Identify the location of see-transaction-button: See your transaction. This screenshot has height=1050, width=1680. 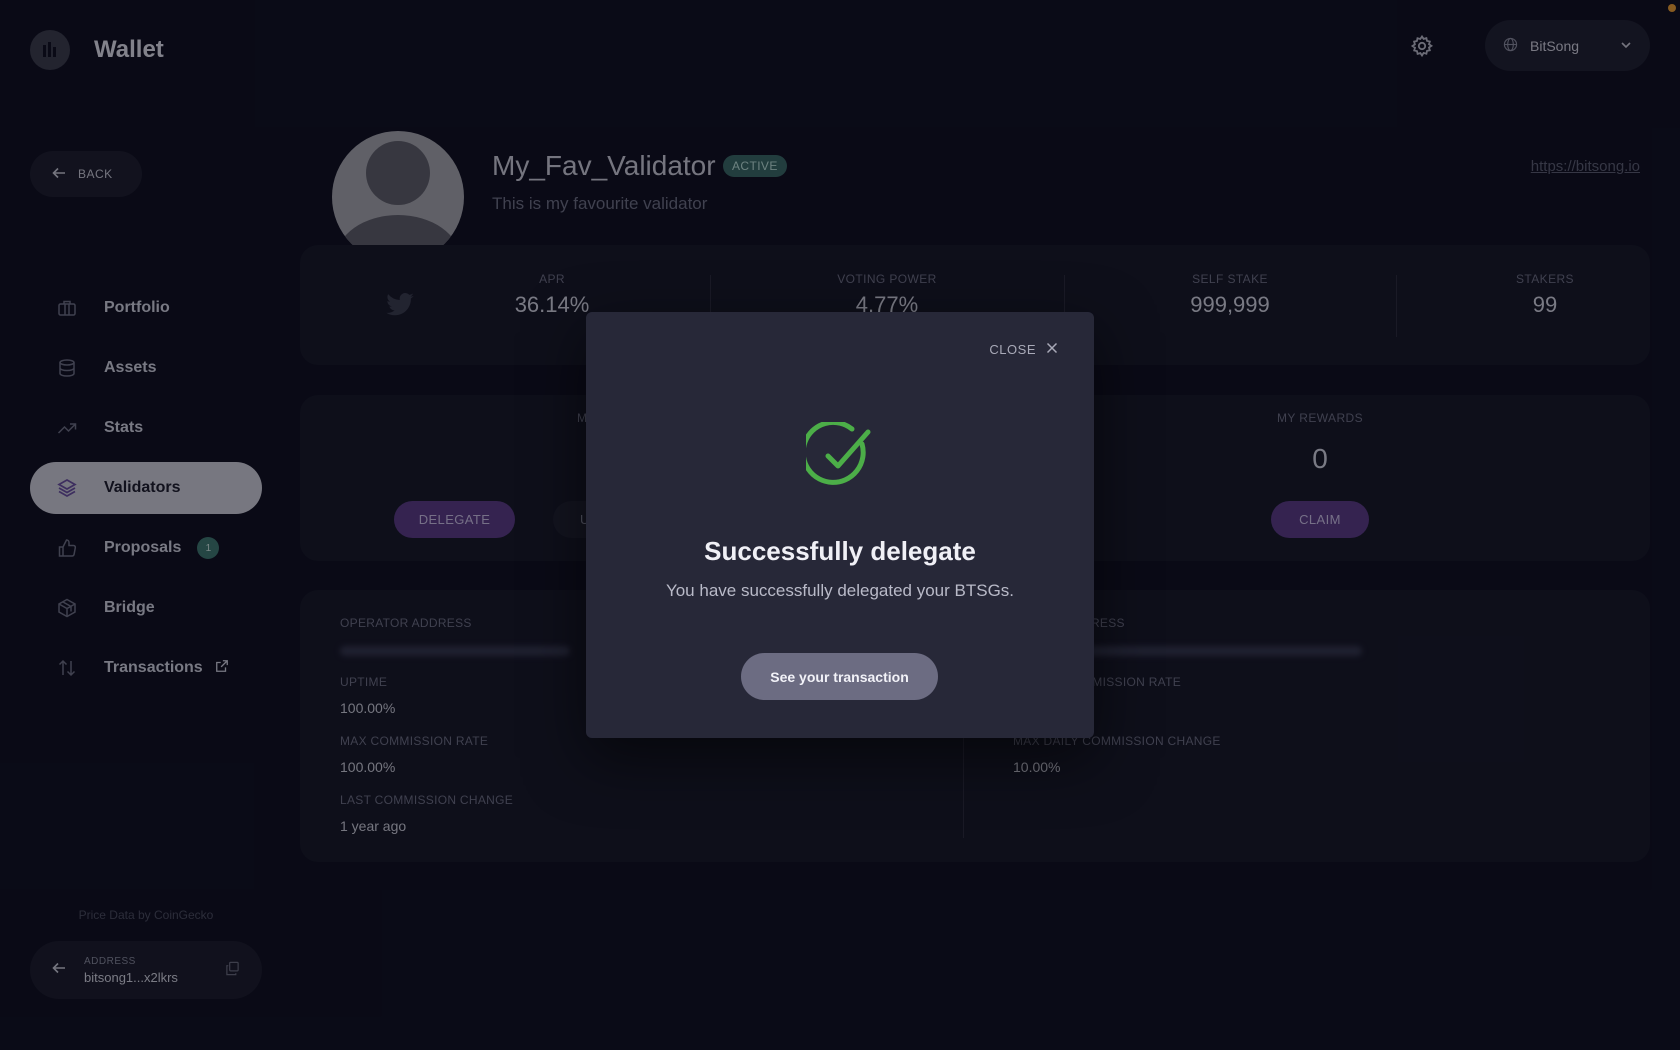
(839, 676).